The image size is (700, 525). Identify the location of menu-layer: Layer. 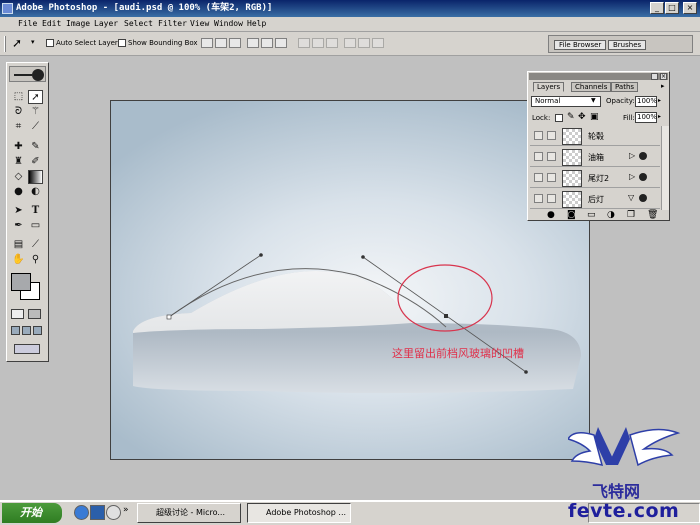
(106, 23).